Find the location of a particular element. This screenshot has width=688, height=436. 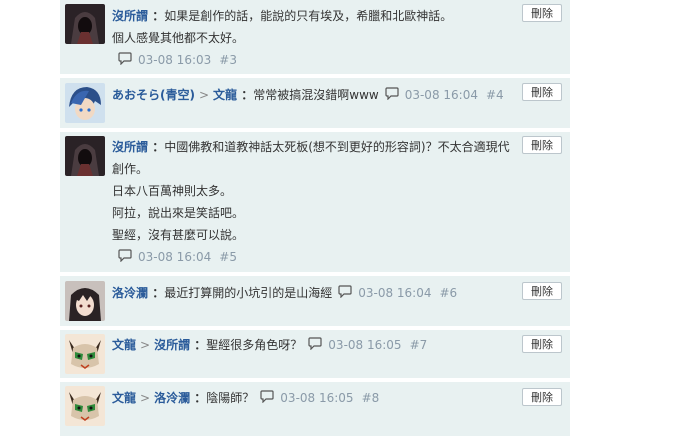

comment-text: 日本八百萬神則太多。 is located at coordinates (172, 191).